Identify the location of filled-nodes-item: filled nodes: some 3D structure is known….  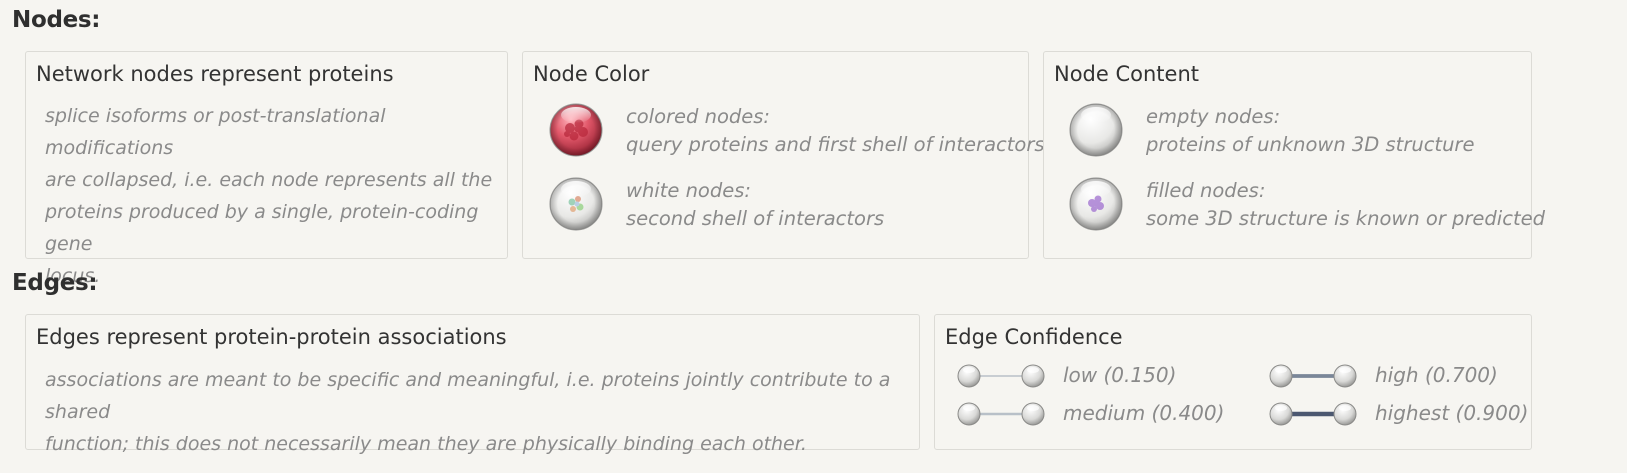
(1345, 205).